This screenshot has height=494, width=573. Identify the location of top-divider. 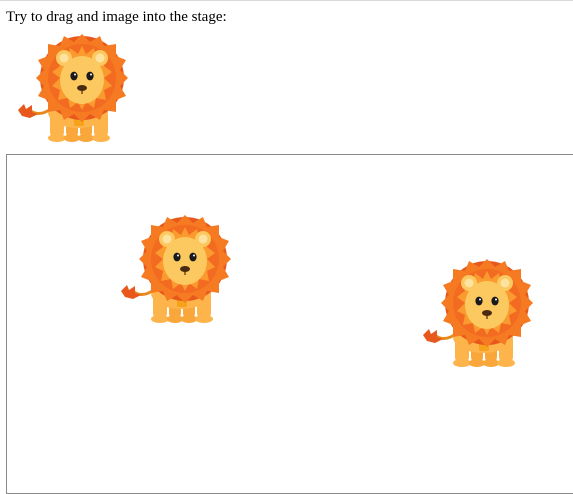
(286, 0).